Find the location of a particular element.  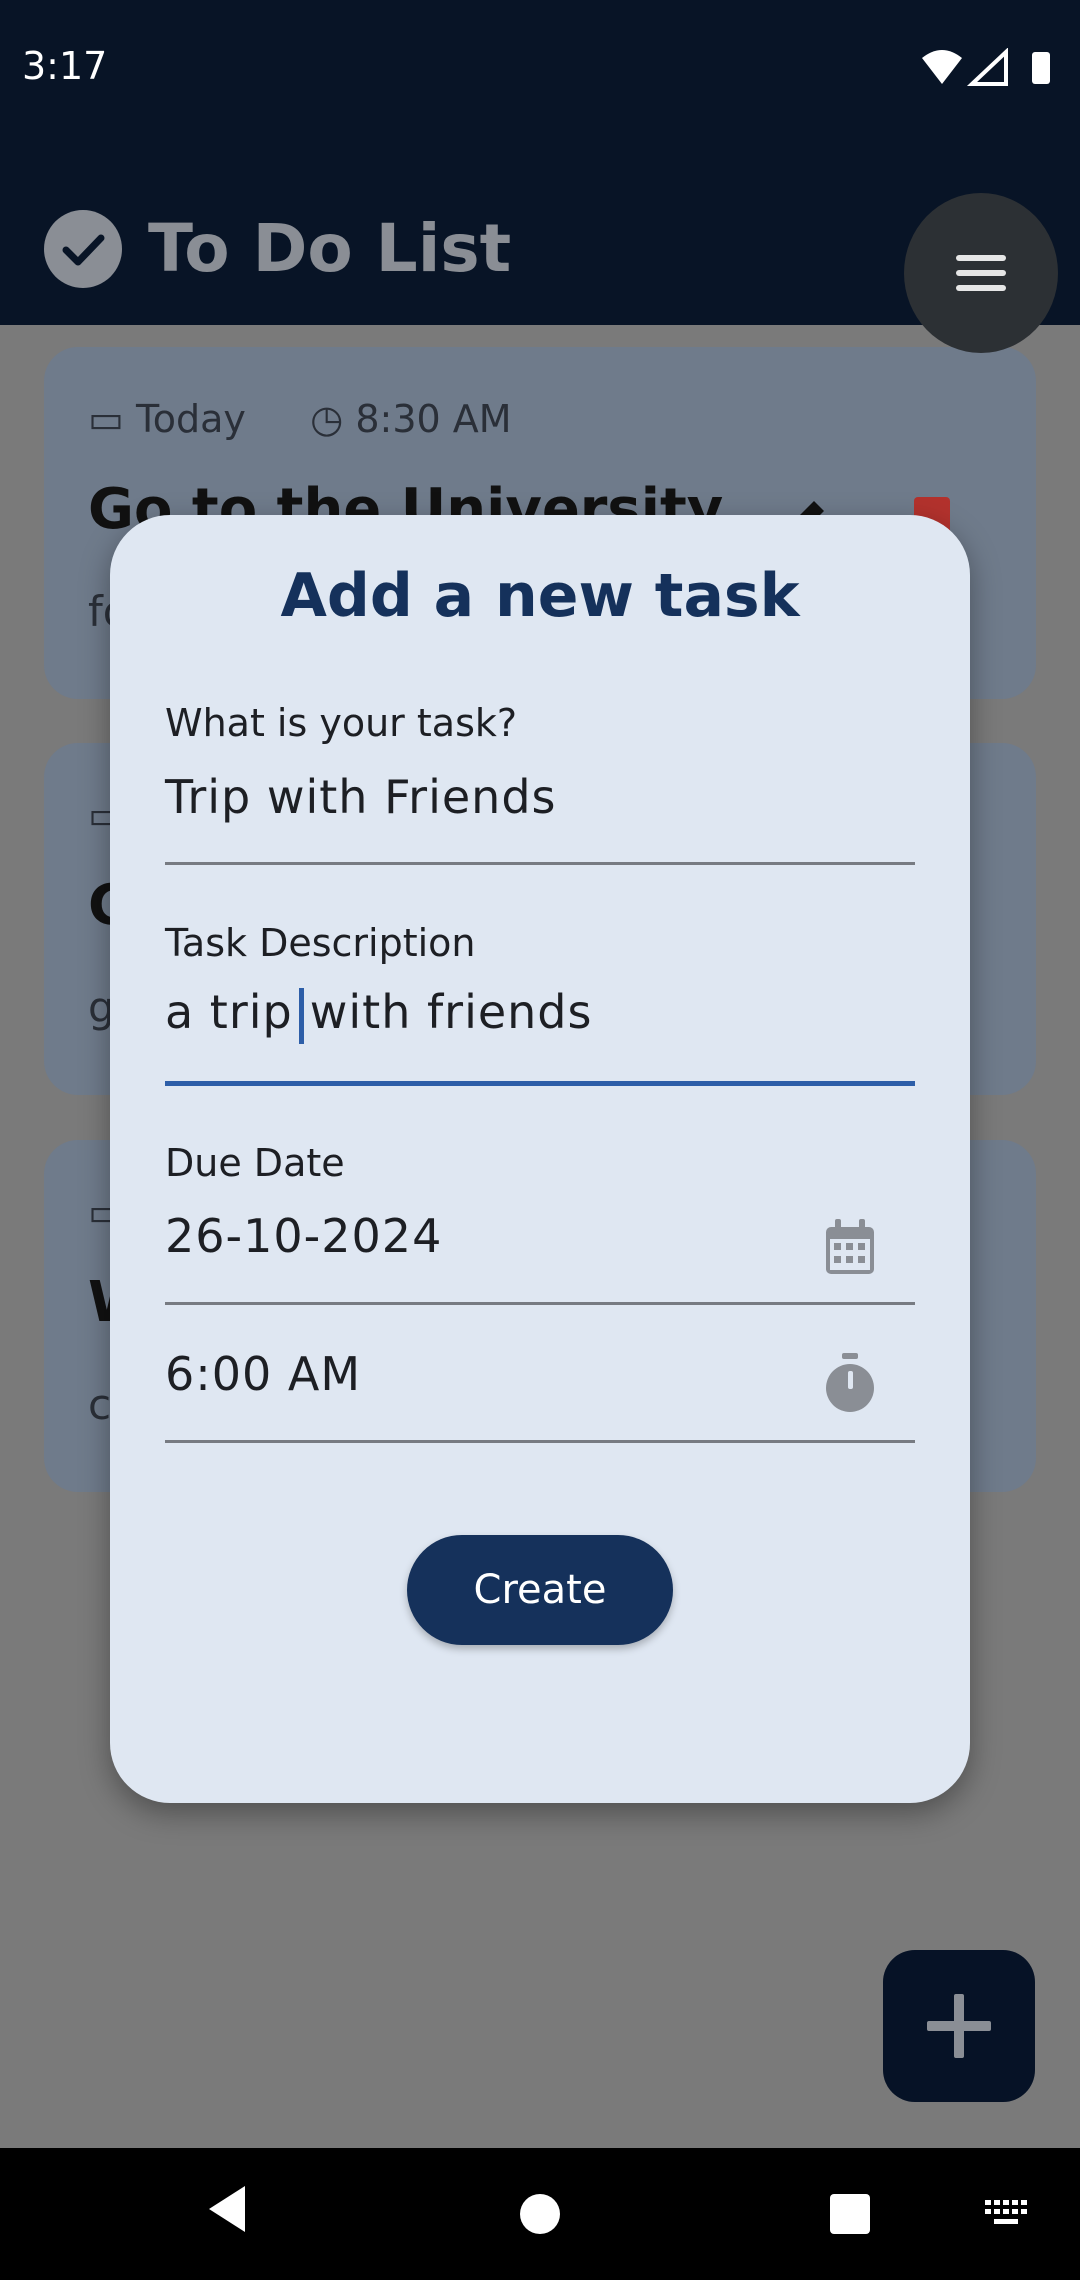

signal-icon is located at coordinates (987, 67).